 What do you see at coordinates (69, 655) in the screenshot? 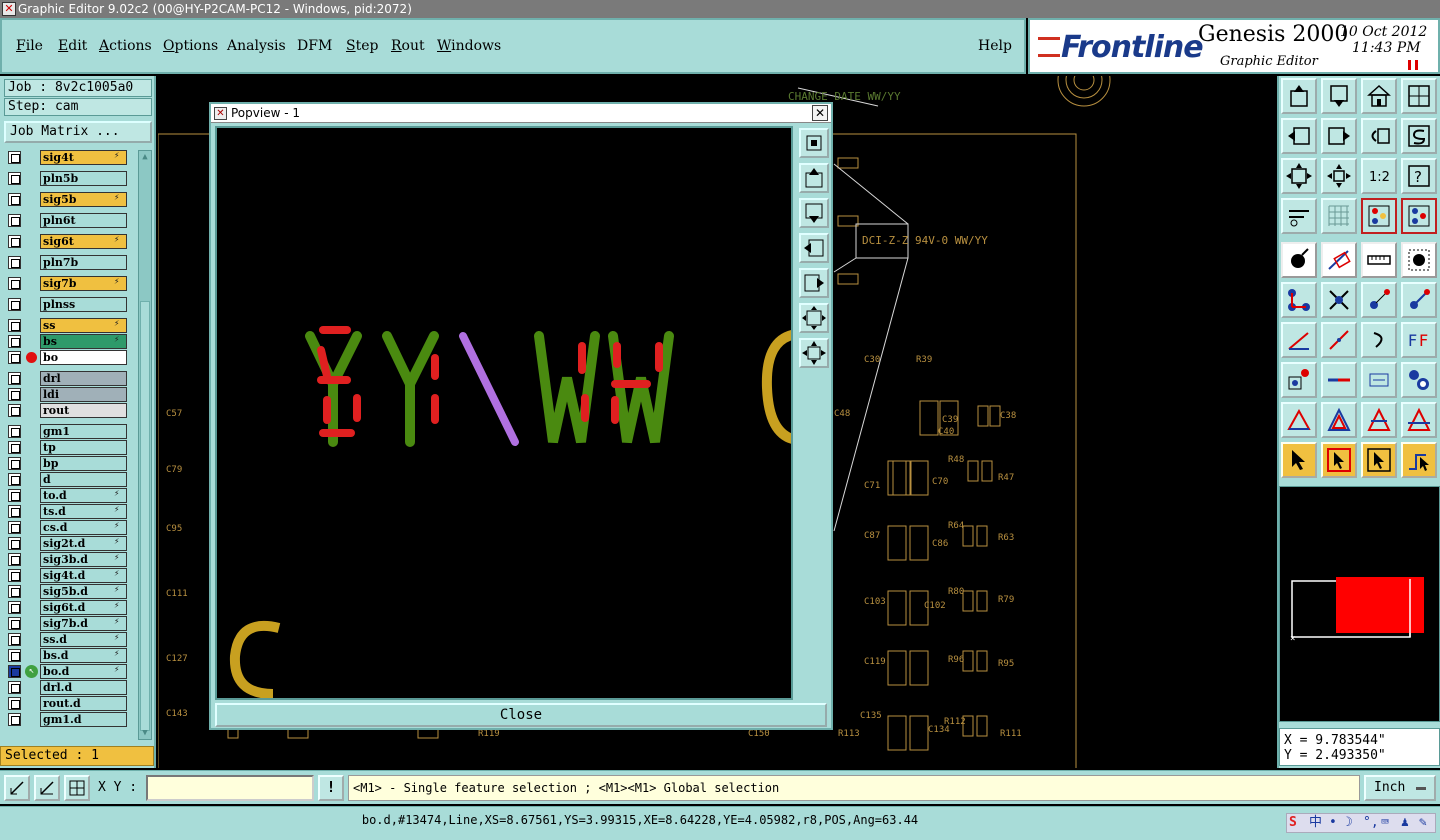
I see `layer-row: bs.d ⚡` at bounding box center [69, 655].